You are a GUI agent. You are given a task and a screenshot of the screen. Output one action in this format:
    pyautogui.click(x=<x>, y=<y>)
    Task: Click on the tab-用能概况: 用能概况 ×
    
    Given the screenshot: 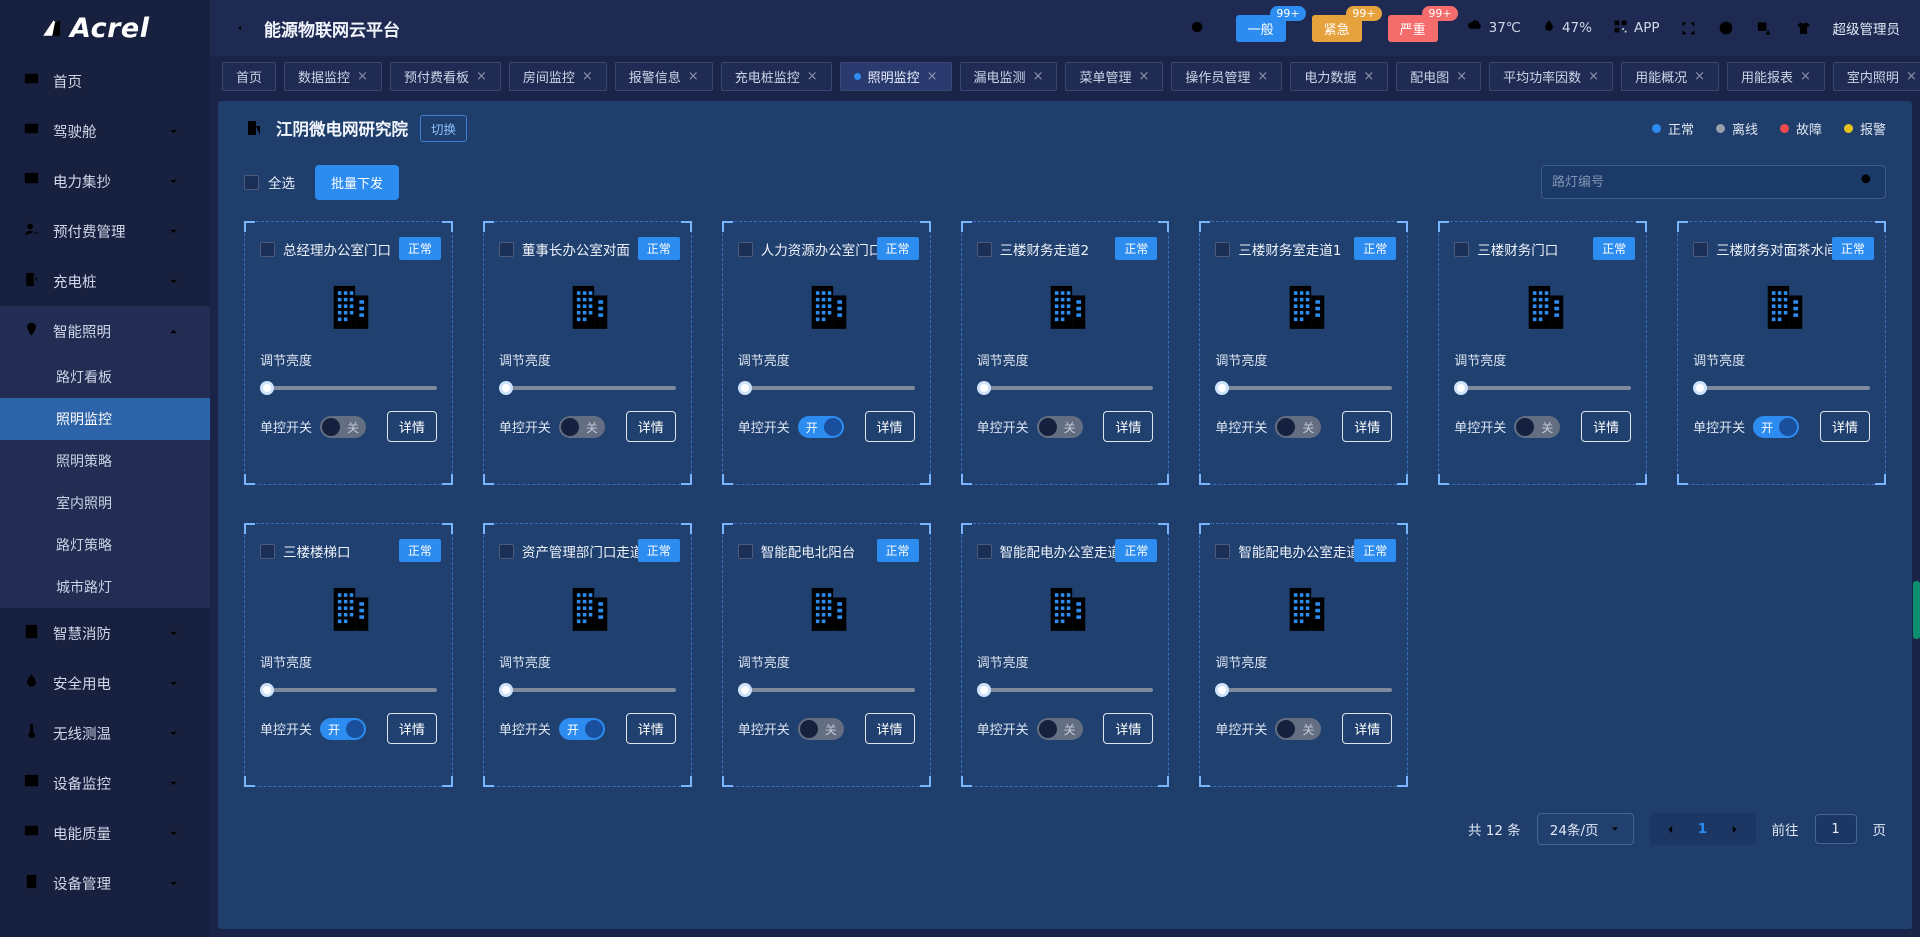 What is the action you would take?
    pyautogui.click(x=1670, y=76)
    